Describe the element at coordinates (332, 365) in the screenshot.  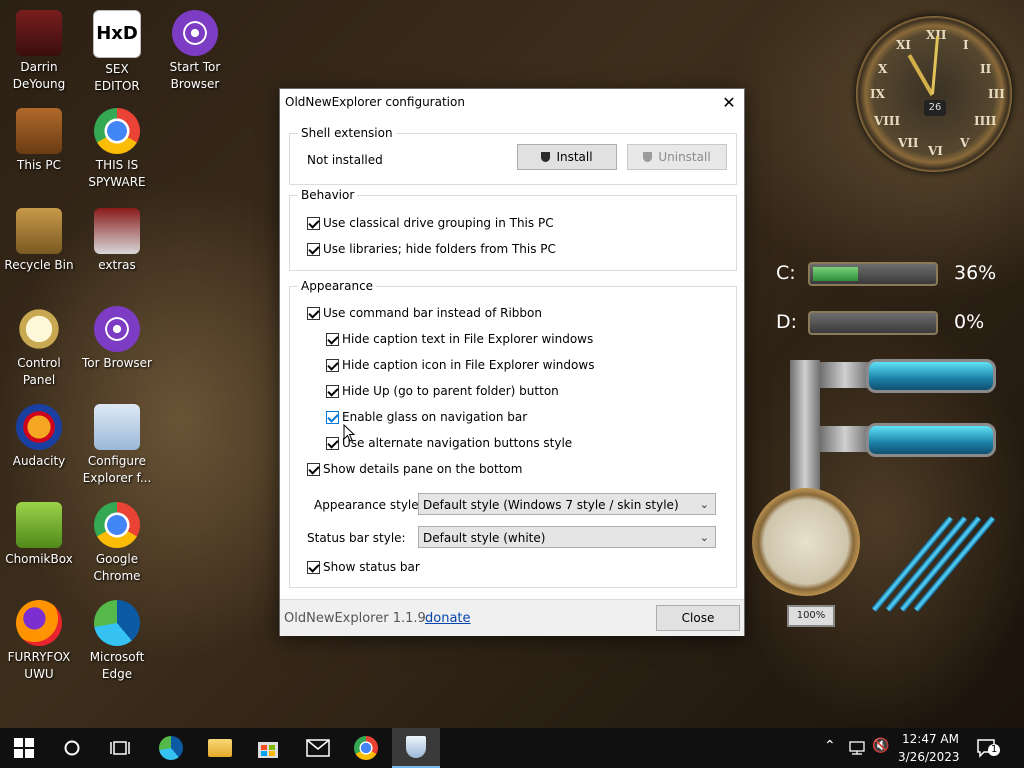
I see `checkbox-hide-caption-icon` at that location.